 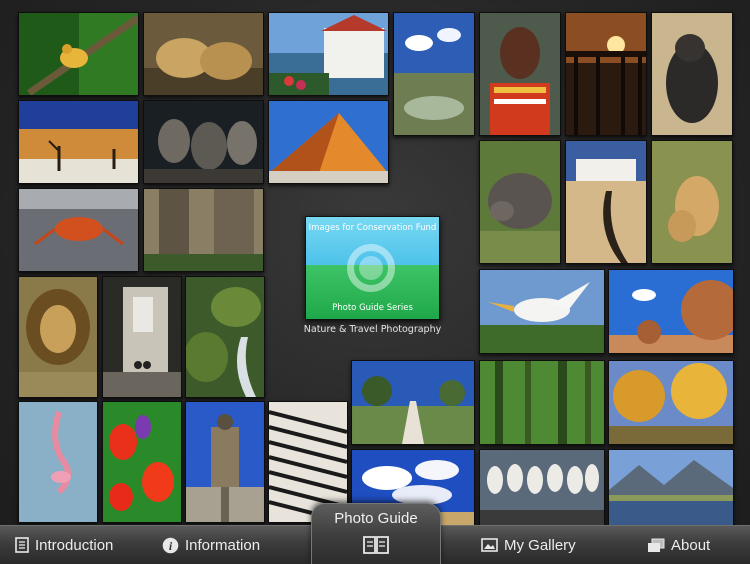 What do you see at coordinates (74, 545) in the screenshot?
I see `introduction-label: Introduction` at bounding box center [74, 545].